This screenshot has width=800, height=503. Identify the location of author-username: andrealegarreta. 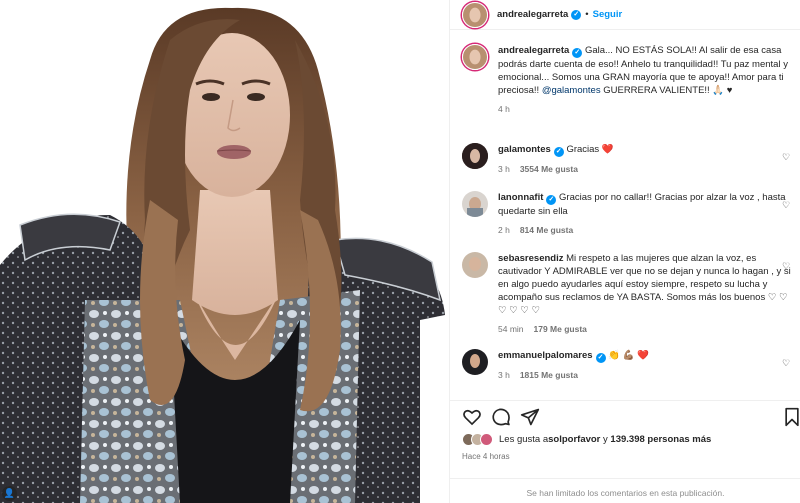
(532, 14).